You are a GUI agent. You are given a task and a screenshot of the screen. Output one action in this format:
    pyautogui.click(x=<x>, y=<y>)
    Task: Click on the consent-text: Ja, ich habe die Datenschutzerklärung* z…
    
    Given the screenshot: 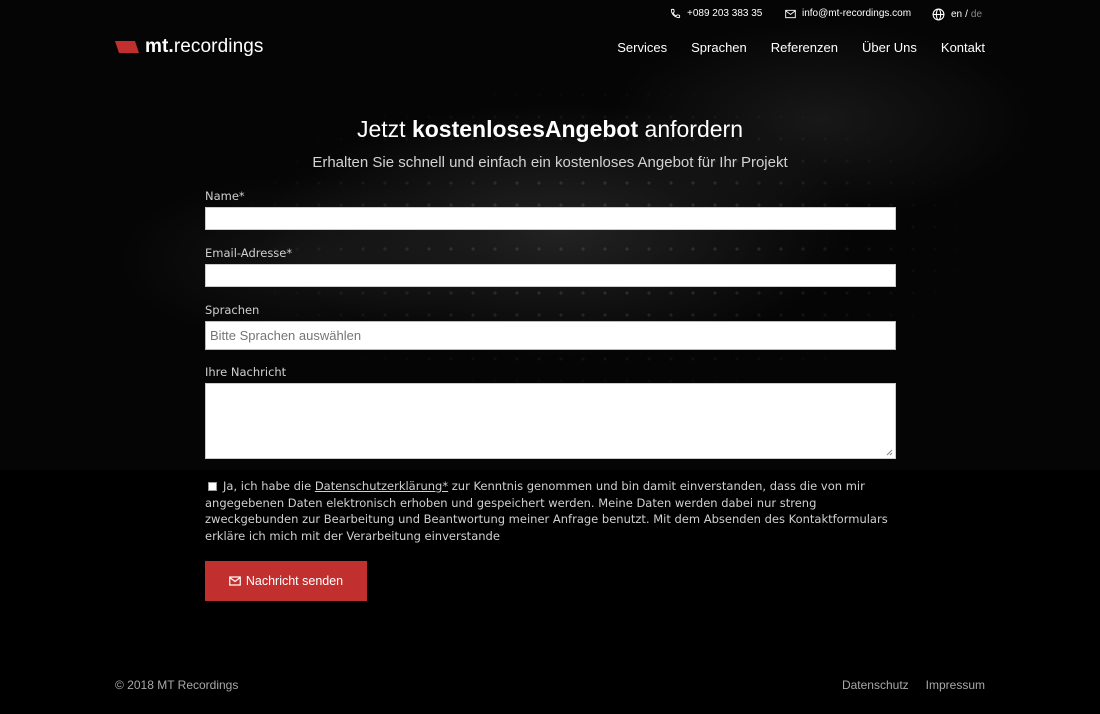 What is the action you would take?
    pyautogui.click(x=555, y=511)
    